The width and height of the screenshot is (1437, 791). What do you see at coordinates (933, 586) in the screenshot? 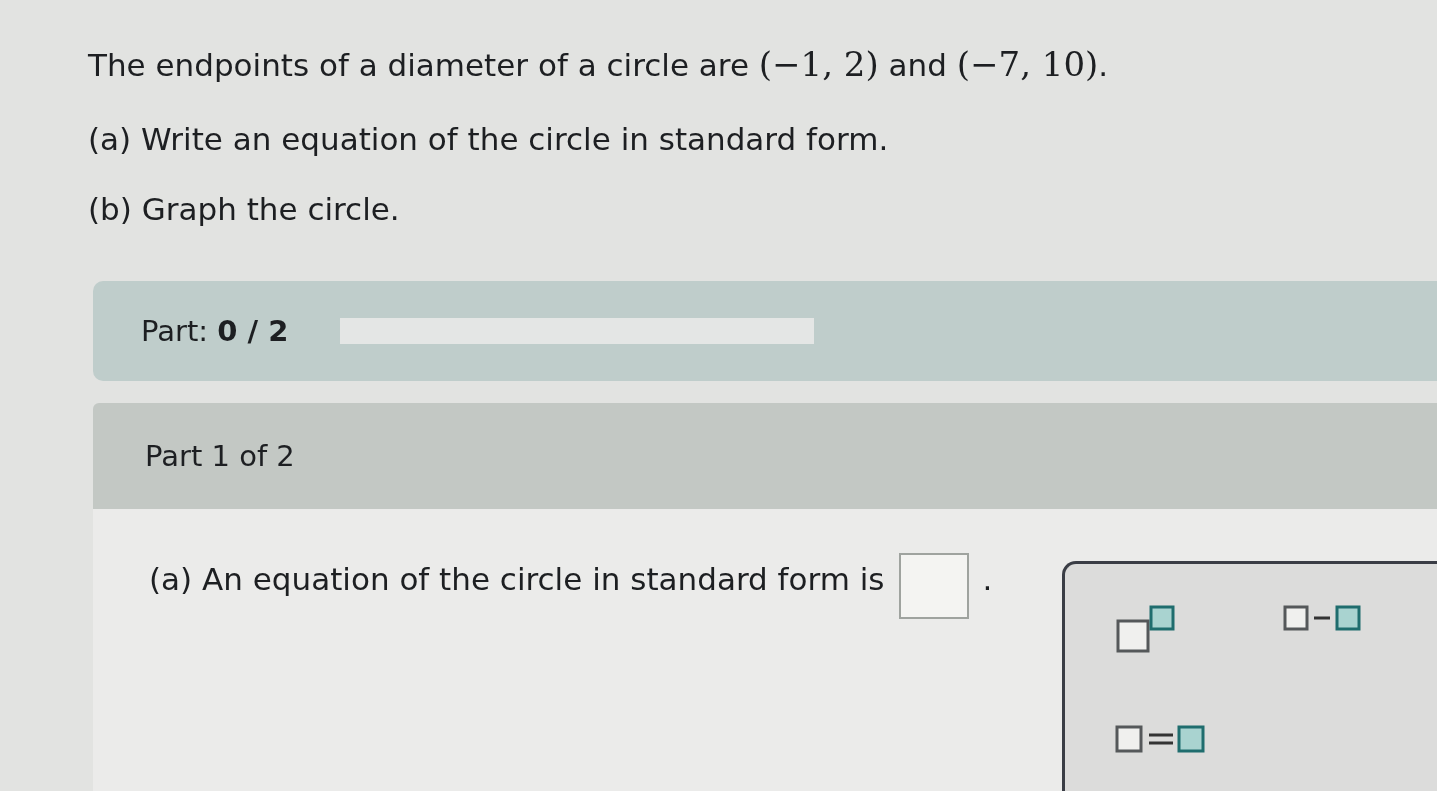
I see `answer-field` at bounding box center [933, 586].